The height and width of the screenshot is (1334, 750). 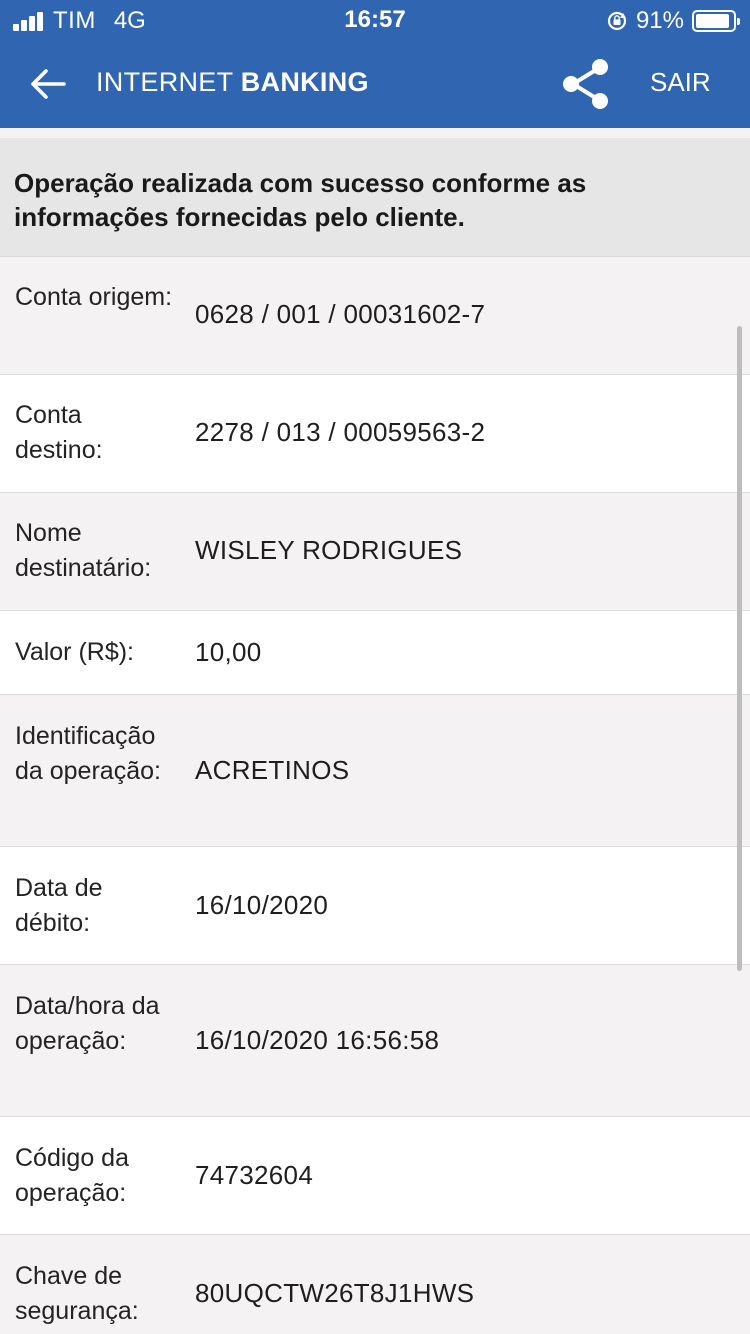 What do you see at coordinates (254, 1175) in the screenshot?
I see `row-value: 74732604` at bounding box center [254, 1175].